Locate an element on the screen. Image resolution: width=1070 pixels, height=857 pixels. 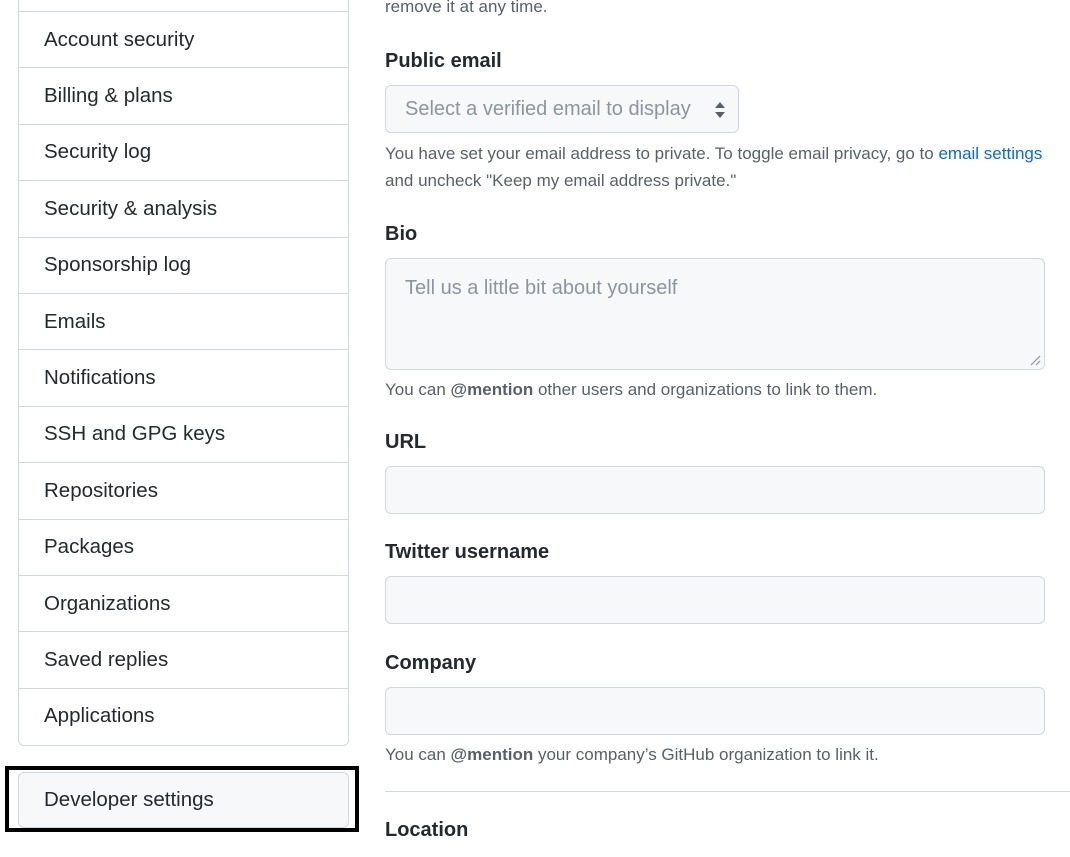
sidebar-item-label: SSH and GPG keys is located at coordinates (135, 434).